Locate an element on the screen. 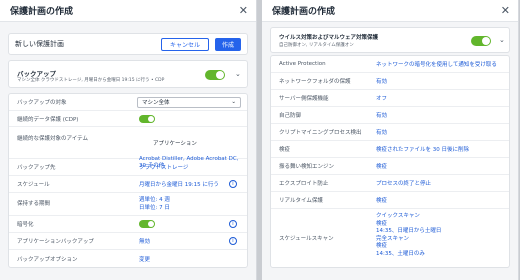 This screenshot has height=280, width=520. schedule-link: 月曜日から金曜日 19:15 に行う is located at coordinates (179, 184).